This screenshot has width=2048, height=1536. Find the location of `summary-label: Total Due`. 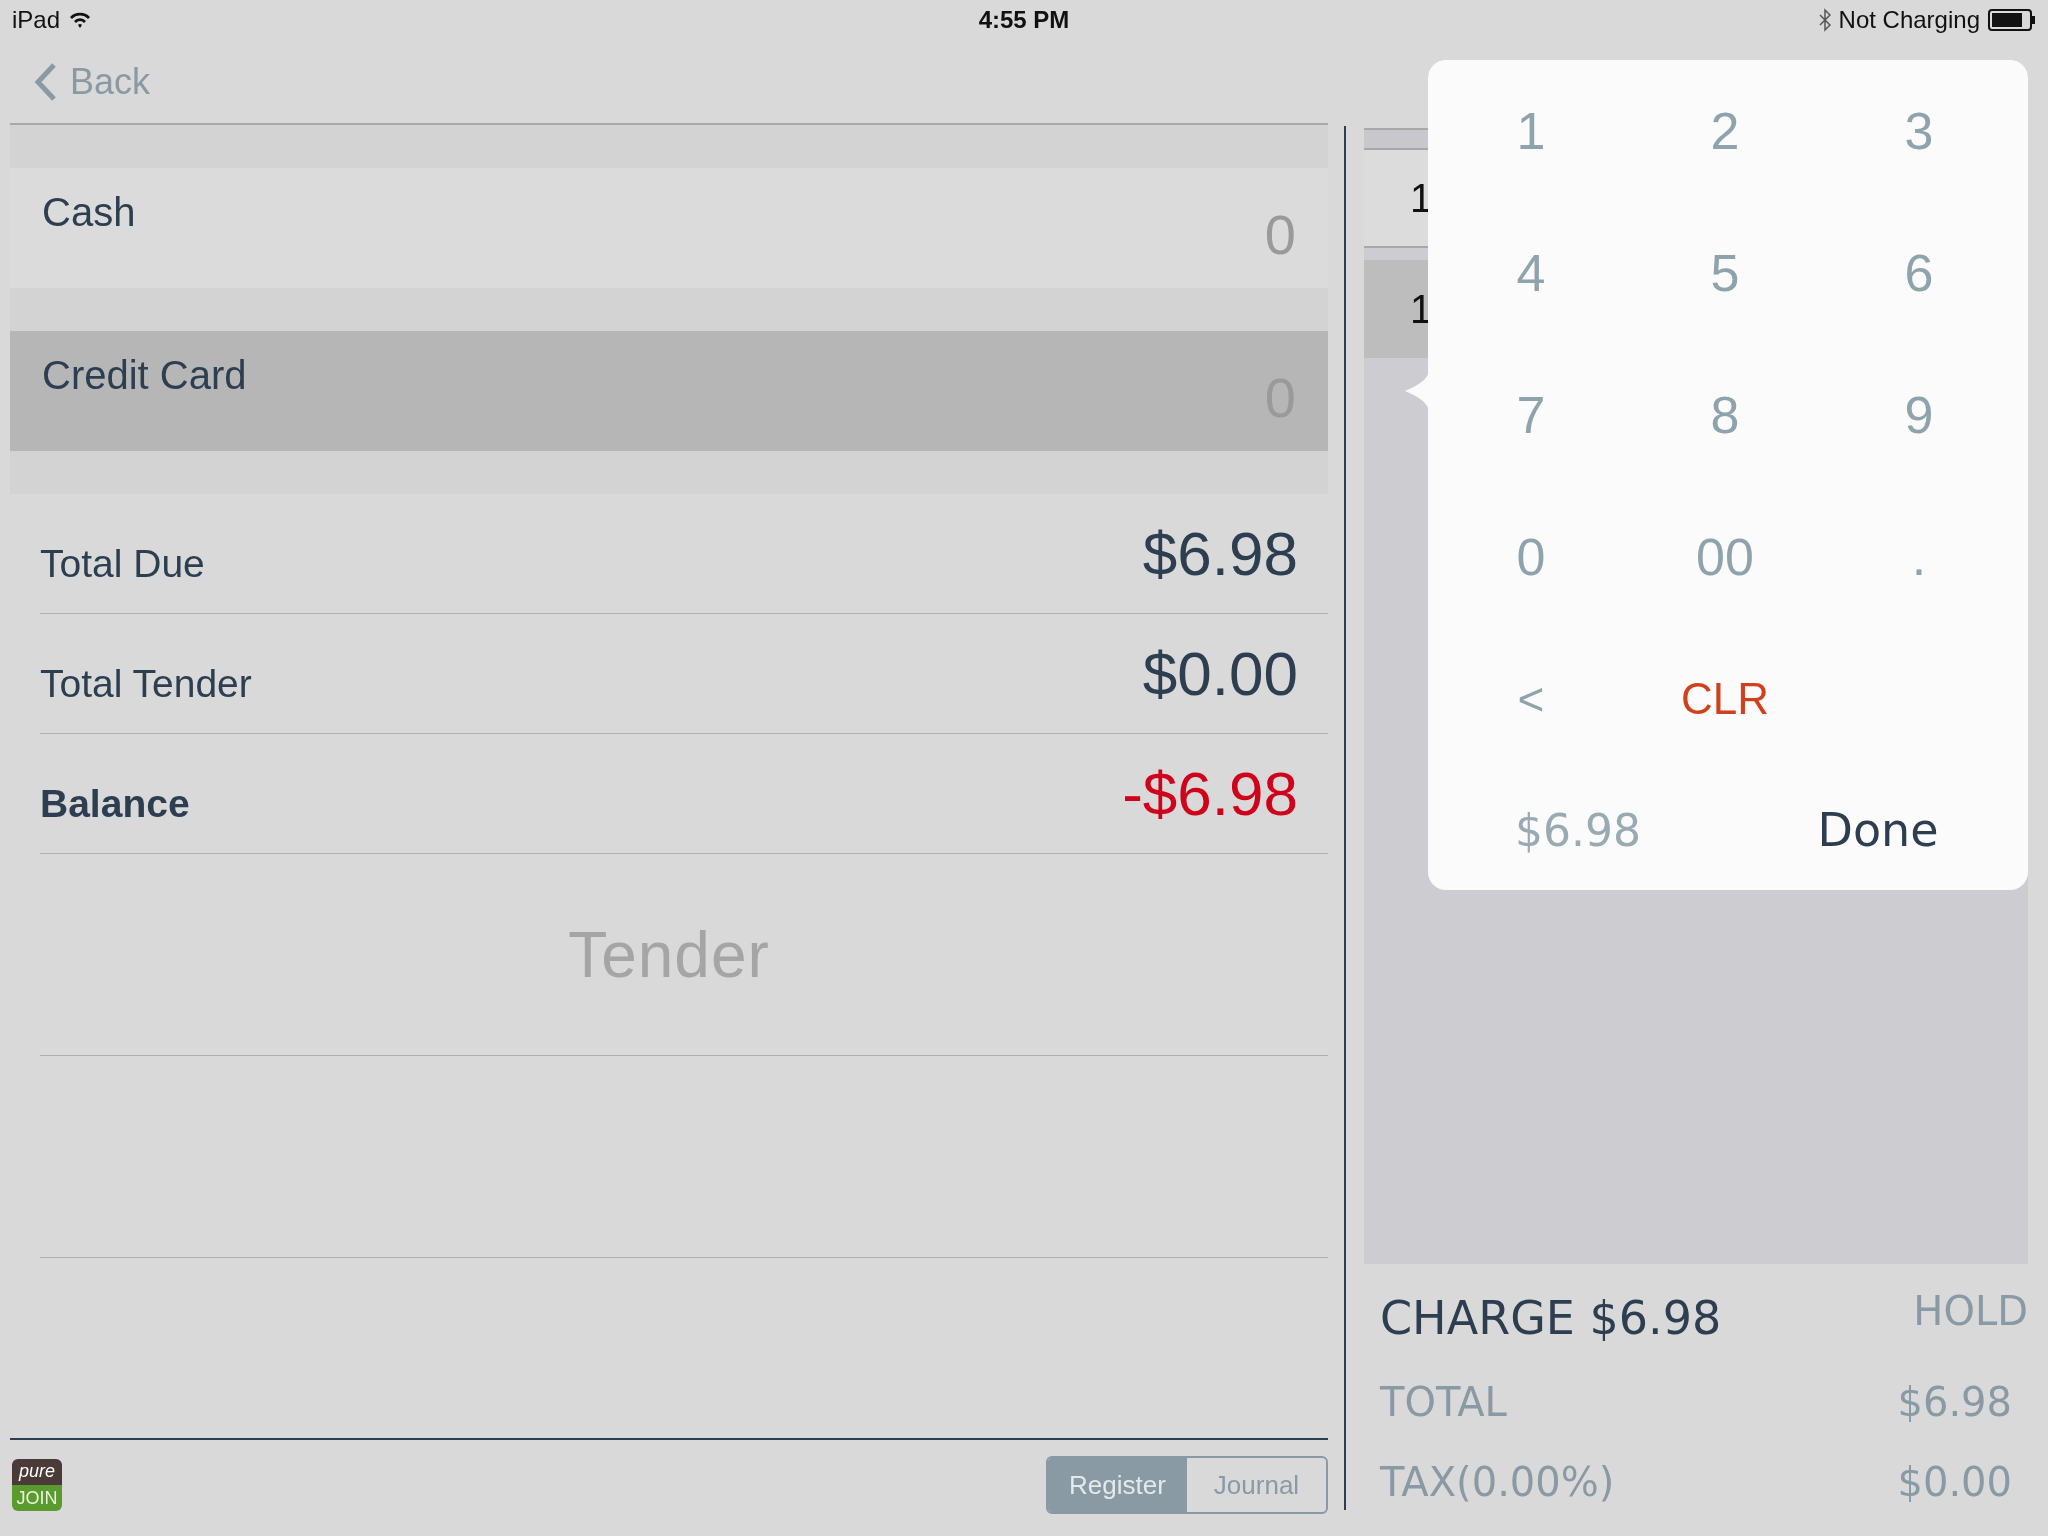

summary-label: Total Due is located at coordinates (122, 563).